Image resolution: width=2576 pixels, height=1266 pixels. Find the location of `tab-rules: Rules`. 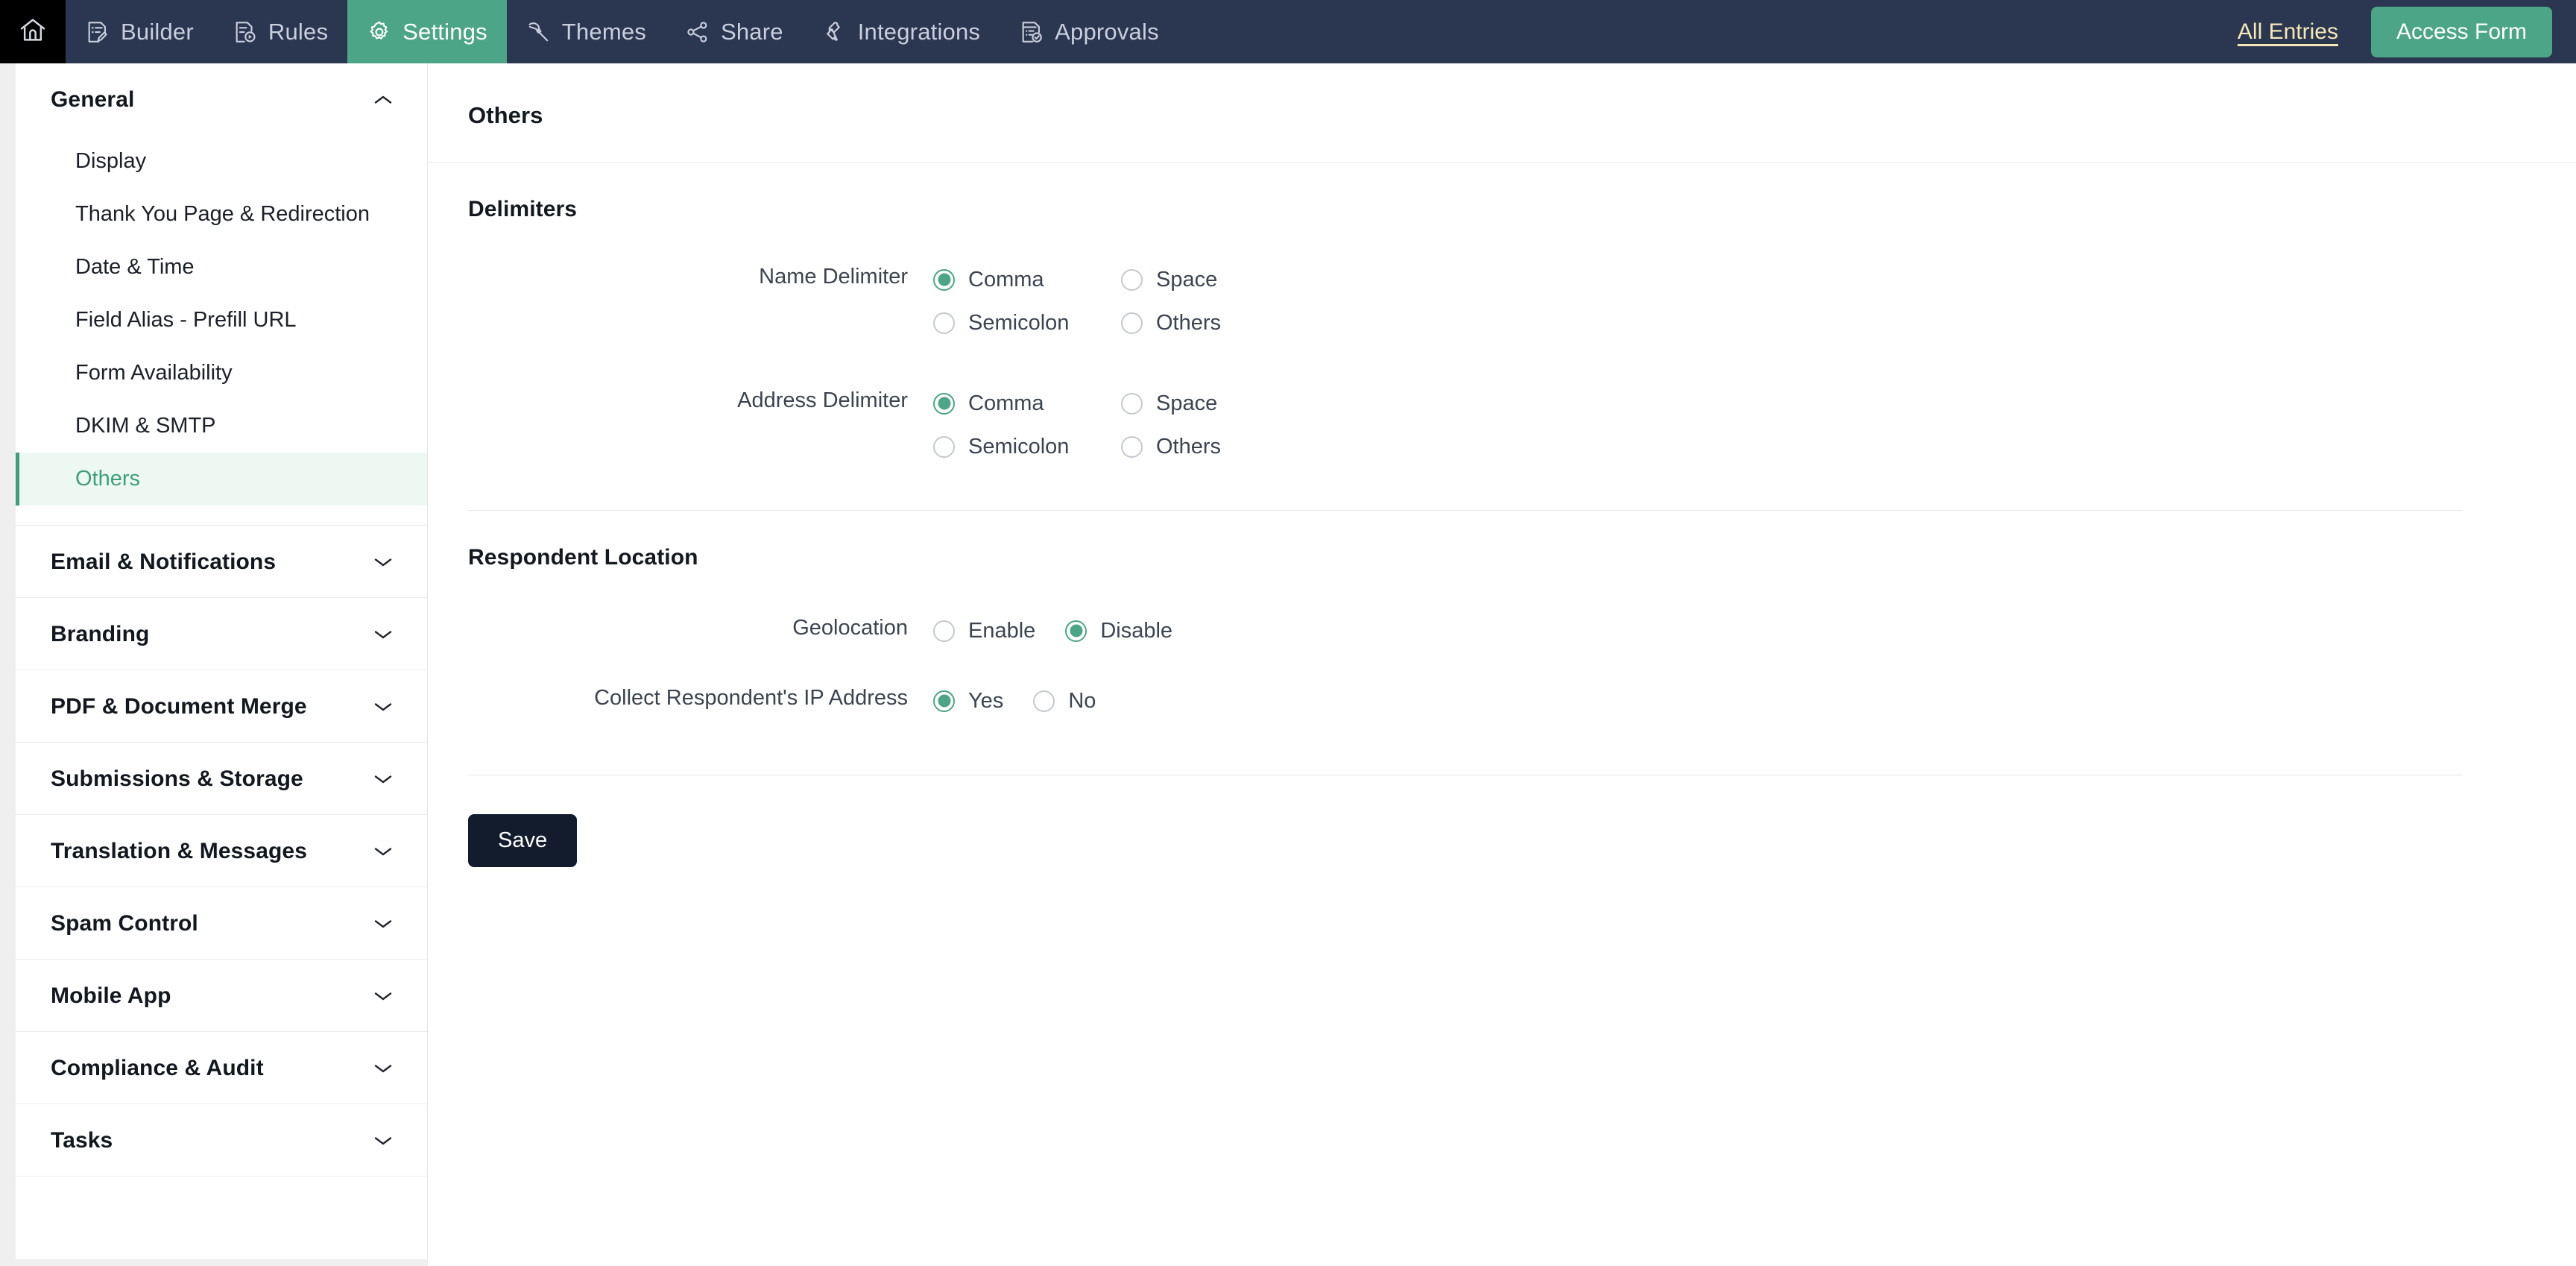

tab-rules: Rules is located at coordinates (280, 31).